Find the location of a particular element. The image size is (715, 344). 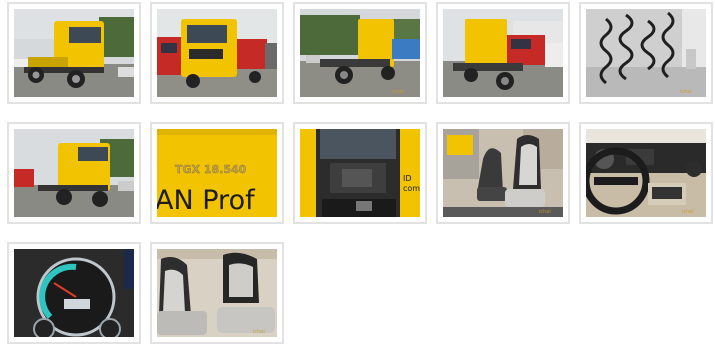

rear-seats-photo: ichal is located at coordinates (217, 293).